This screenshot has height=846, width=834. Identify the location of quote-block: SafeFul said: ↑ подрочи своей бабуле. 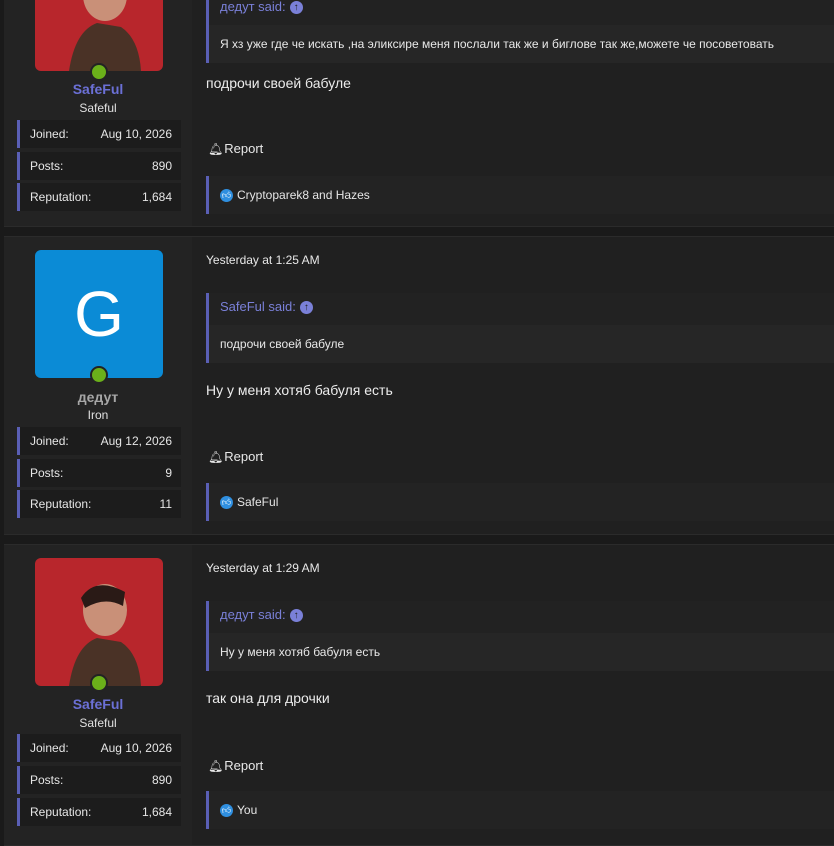
(520, 328).